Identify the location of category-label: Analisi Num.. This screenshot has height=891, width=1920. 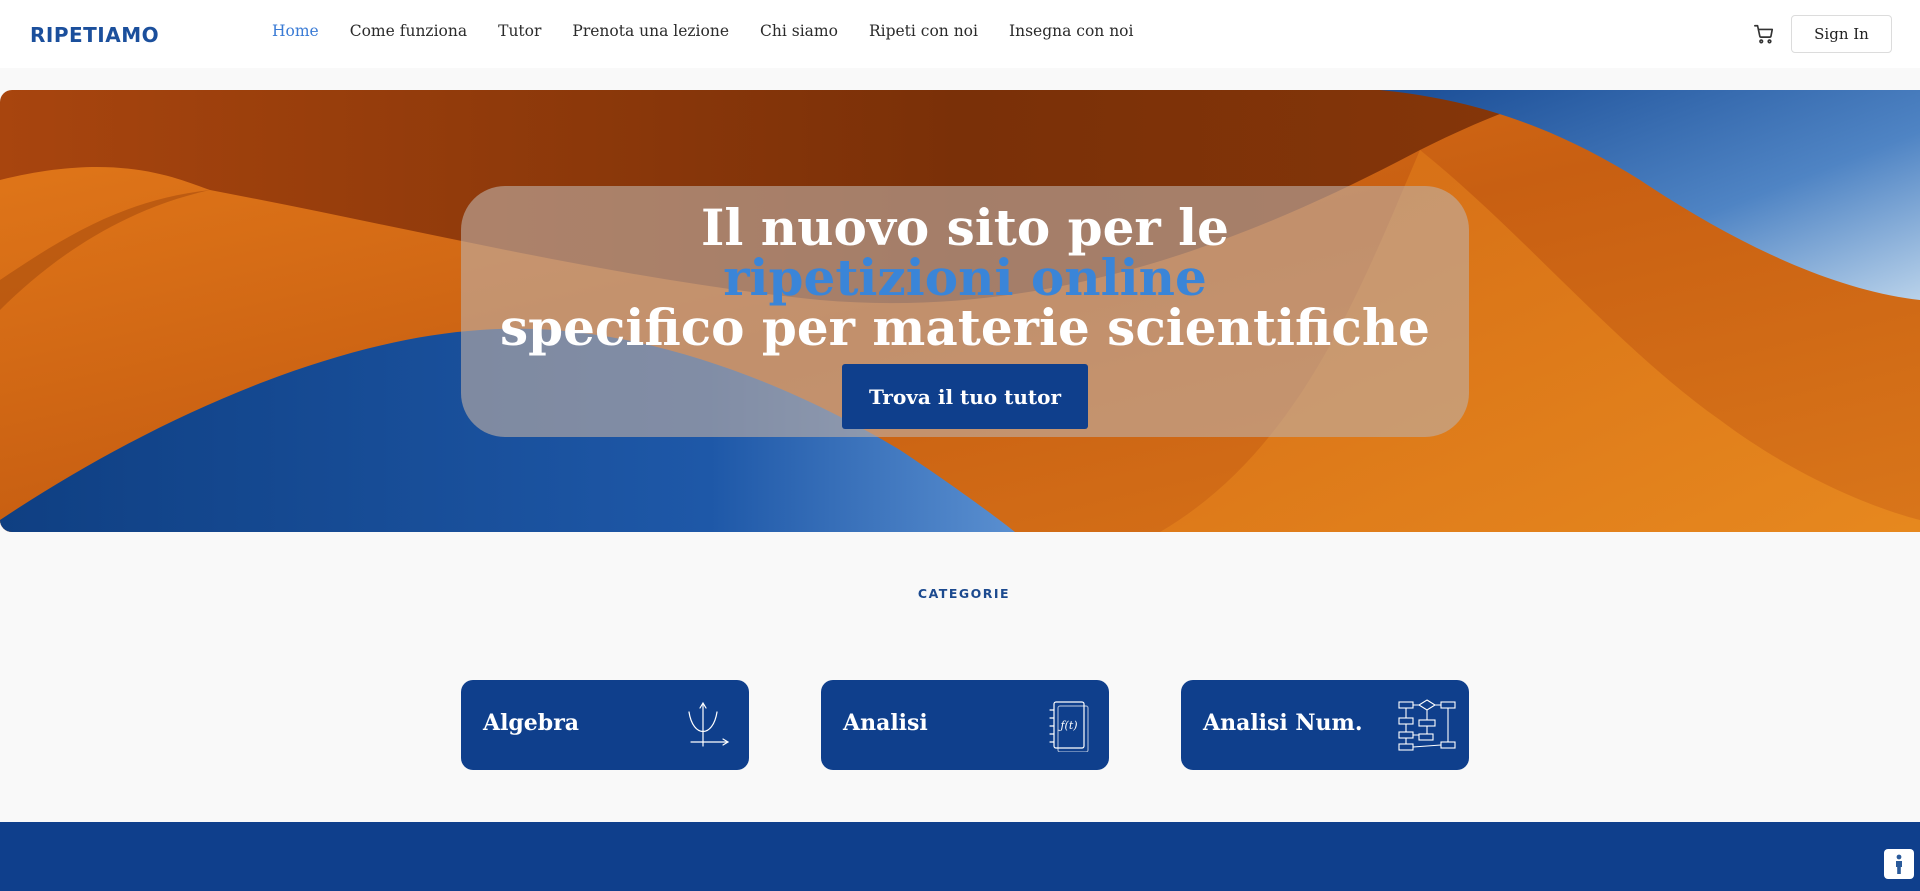
(1283, 723).